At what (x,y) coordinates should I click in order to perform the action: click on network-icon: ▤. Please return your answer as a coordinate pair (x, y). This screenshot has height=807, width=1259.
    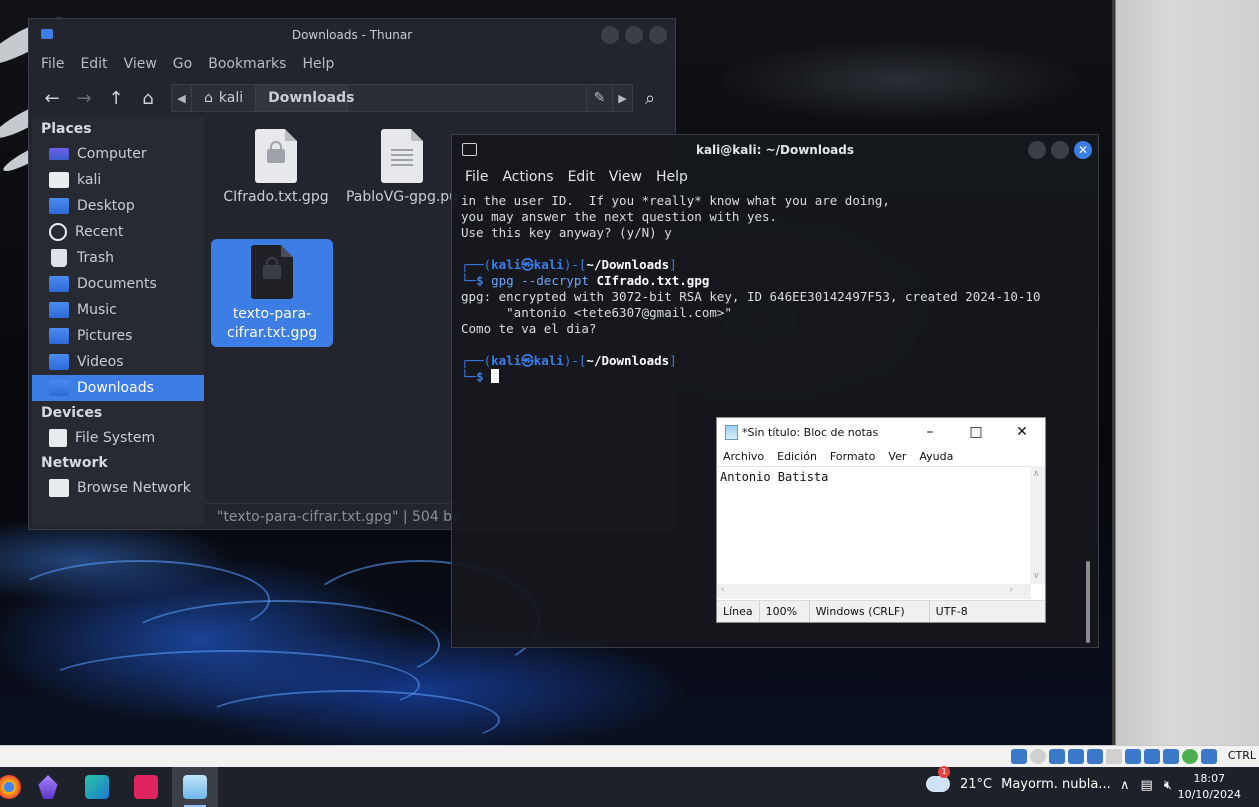
    Looking at the image, I should click on (1147, 785).